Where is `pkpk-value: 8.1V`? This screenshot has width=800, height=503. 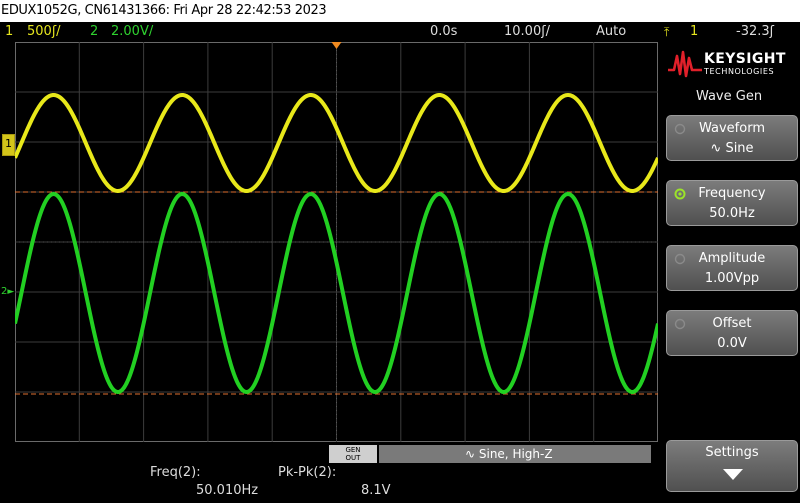 pkpk-value: 8.1V is located at coordinates (376, 490).